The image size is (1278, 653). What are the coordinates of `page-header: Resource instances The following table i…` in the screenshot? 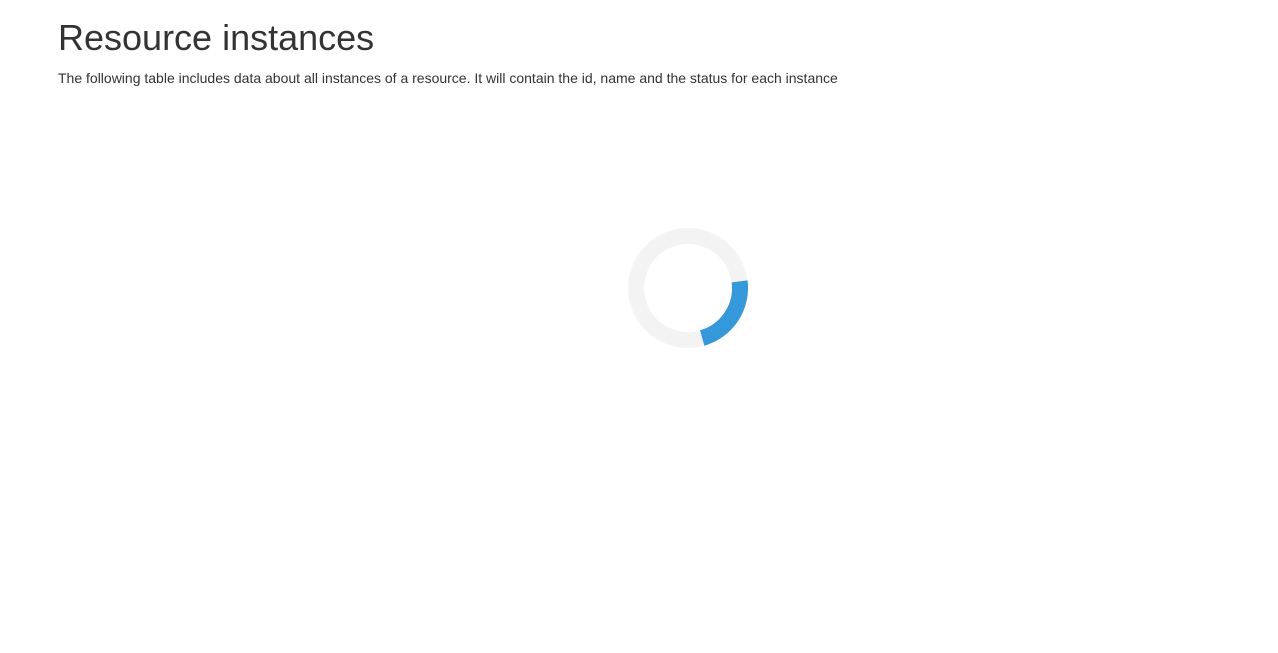 It's located at (638, 52).